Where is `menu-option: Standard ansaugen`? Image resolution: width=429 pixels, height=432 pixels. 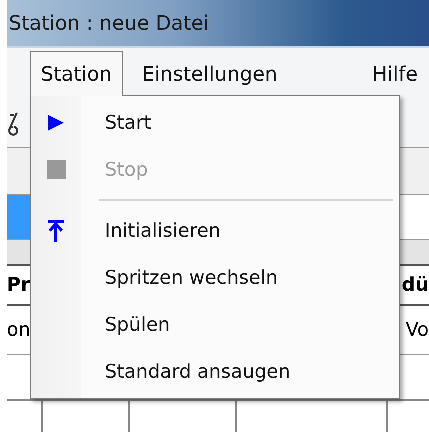 menu-option: Standard ansaugen is located at coordinates (198, 371).